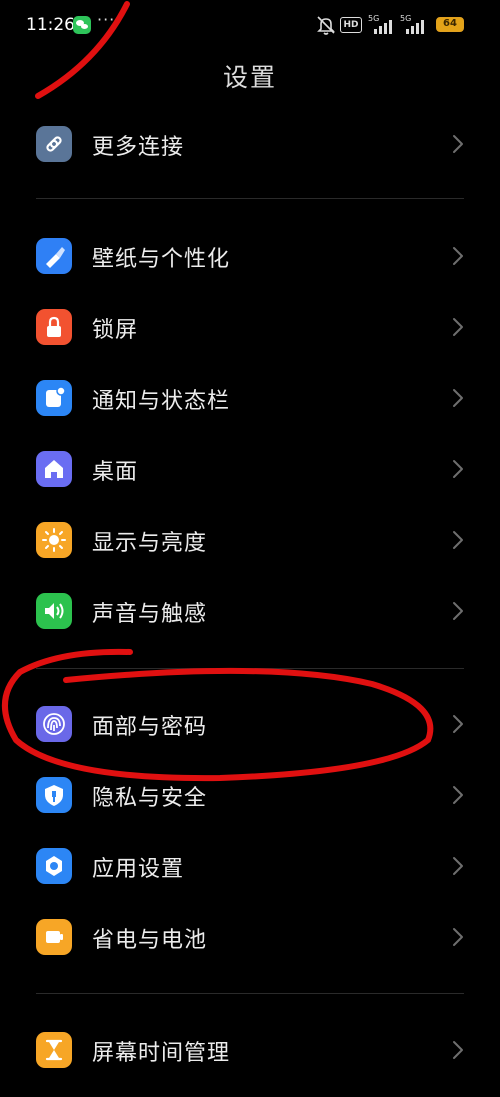  Describe the element at coordinates (54, 540) in the screenshot. I see `sun-icon` at that location.